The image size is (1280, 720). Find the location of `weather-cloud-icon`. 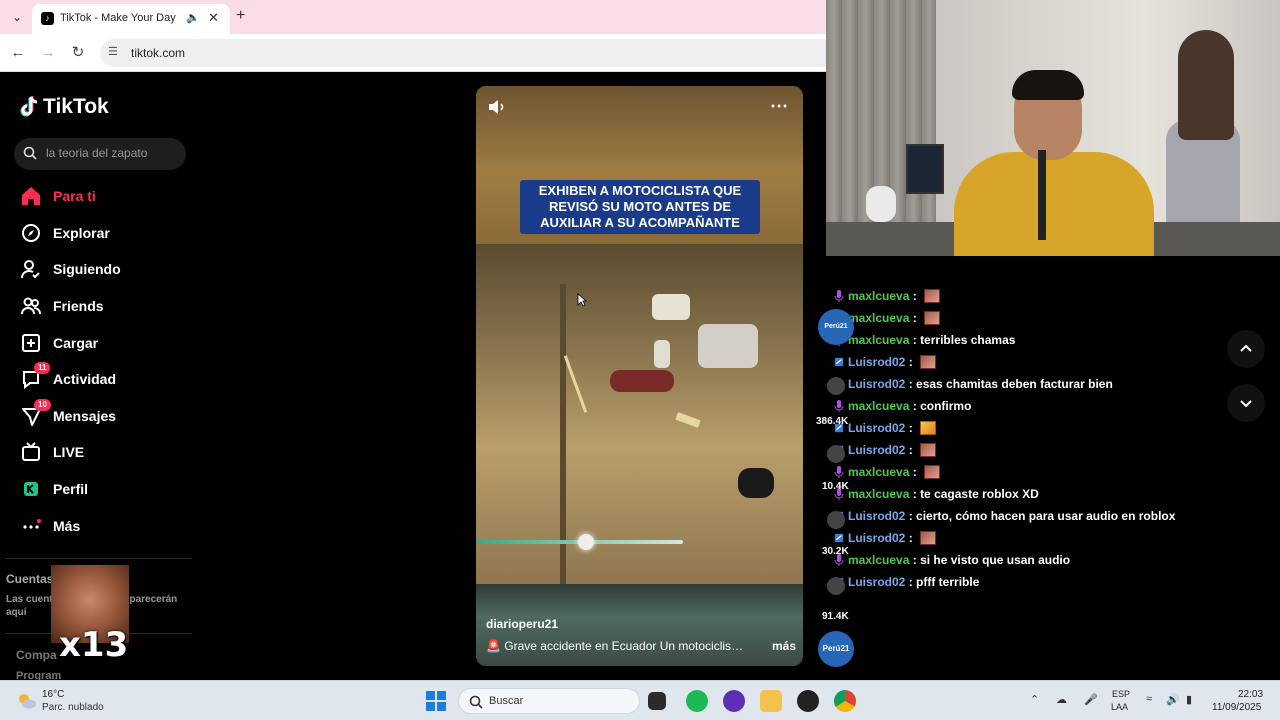

weather-cloud-icon is located at coordinates (27, 701).